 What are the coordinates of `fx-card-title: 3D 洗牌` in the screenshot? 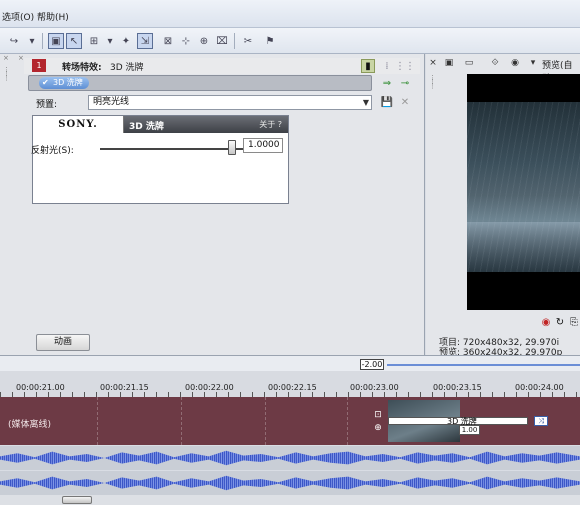 It's located at (146, 127).